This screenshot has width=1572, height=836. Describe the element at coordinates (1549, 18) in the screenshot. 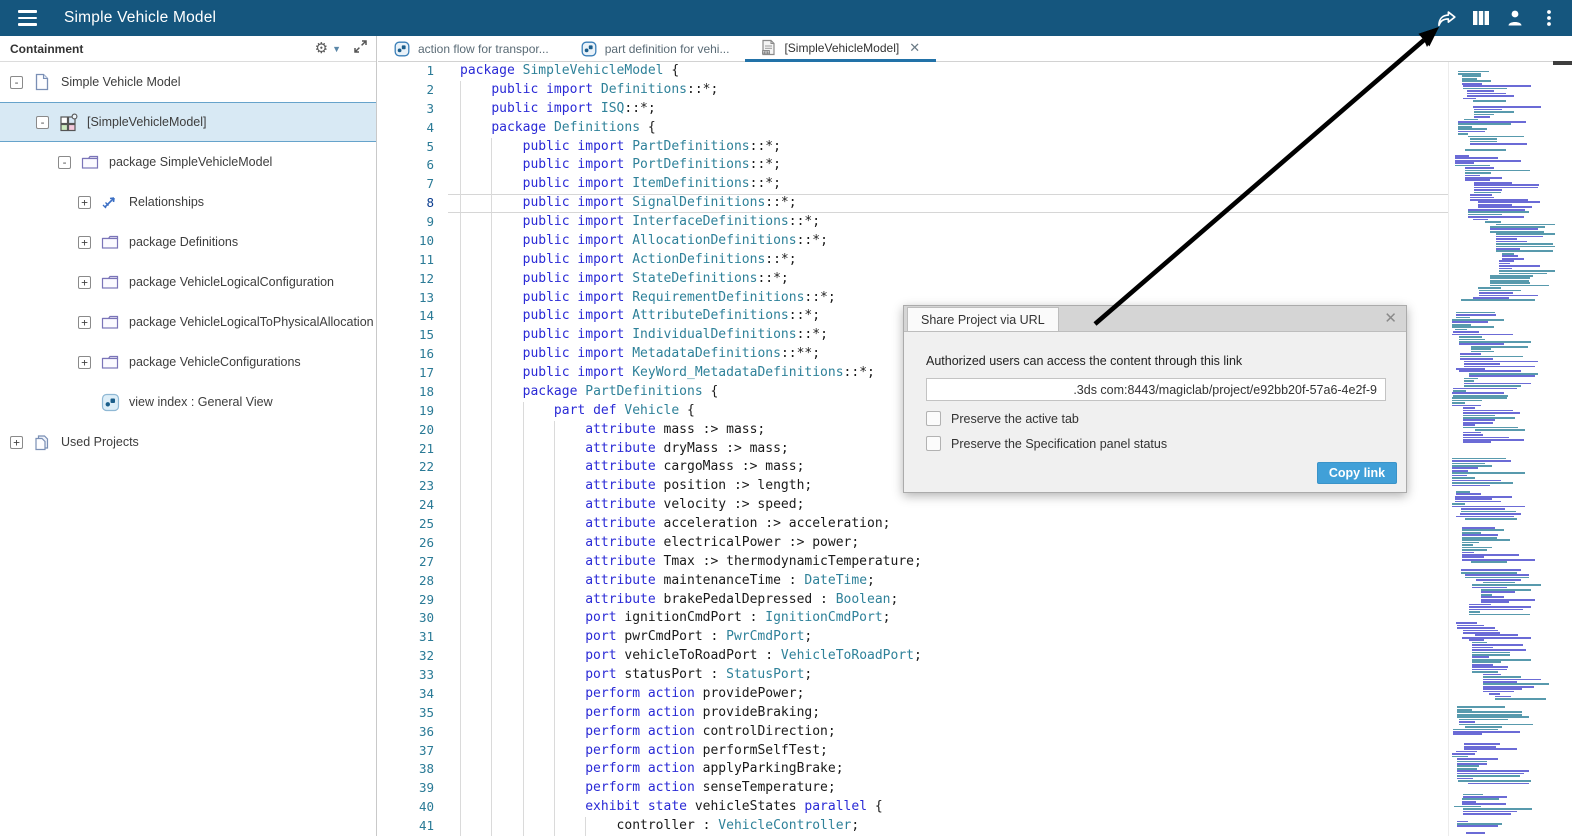

I see `more-menu-button` at that location.